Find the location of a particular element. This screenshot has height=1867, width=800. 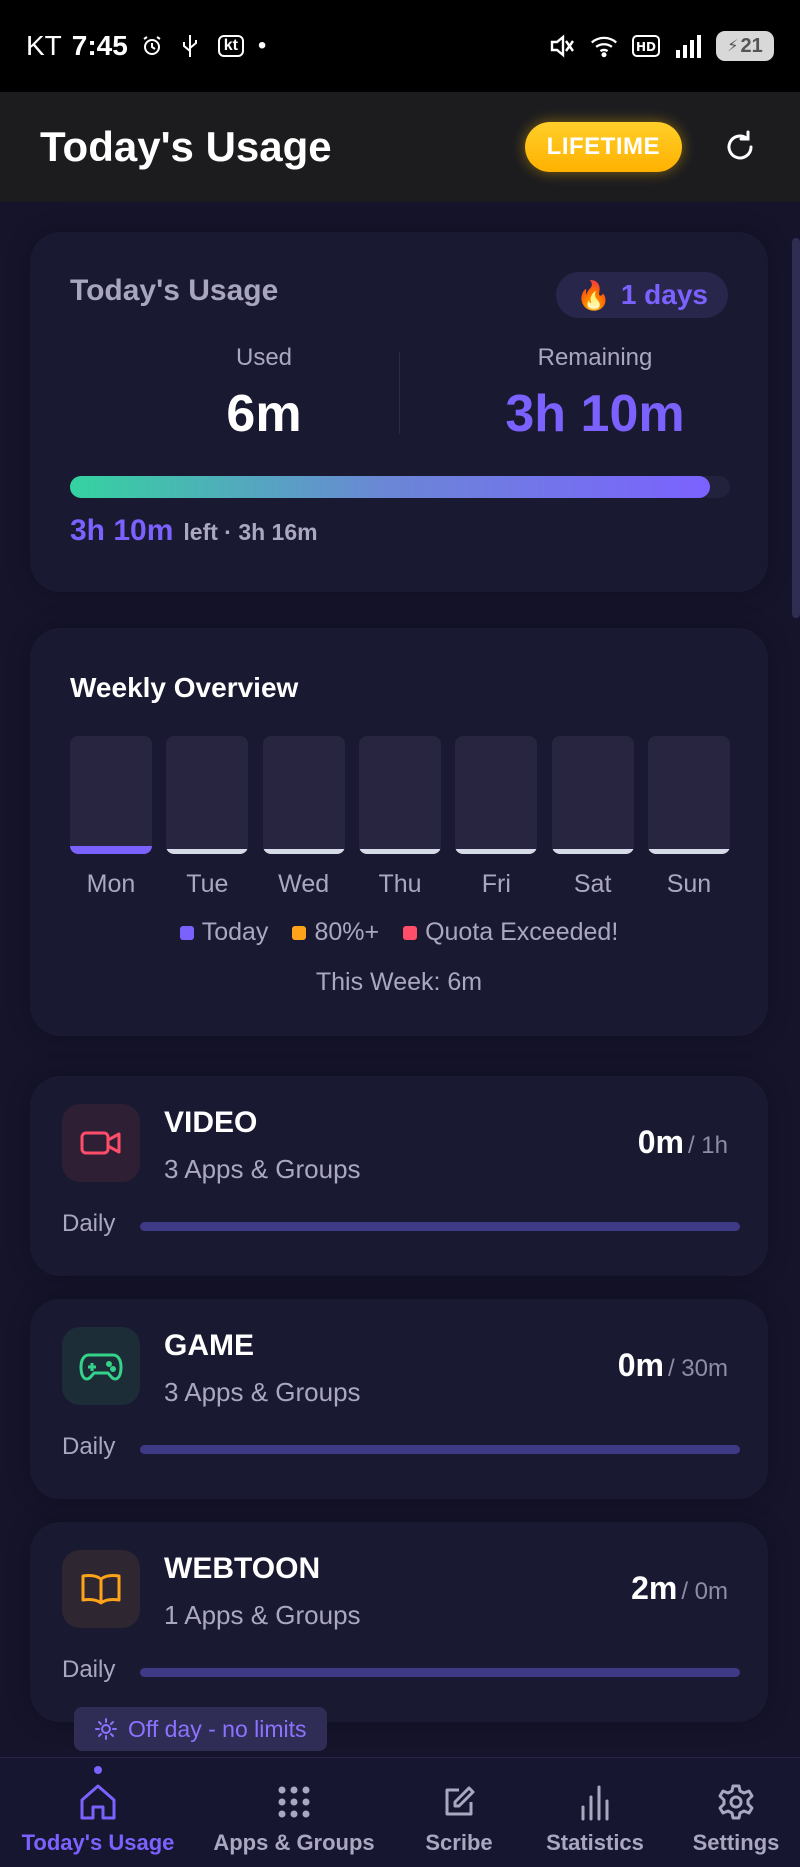

category-used: 2m is located at coordinates (654, 1588).